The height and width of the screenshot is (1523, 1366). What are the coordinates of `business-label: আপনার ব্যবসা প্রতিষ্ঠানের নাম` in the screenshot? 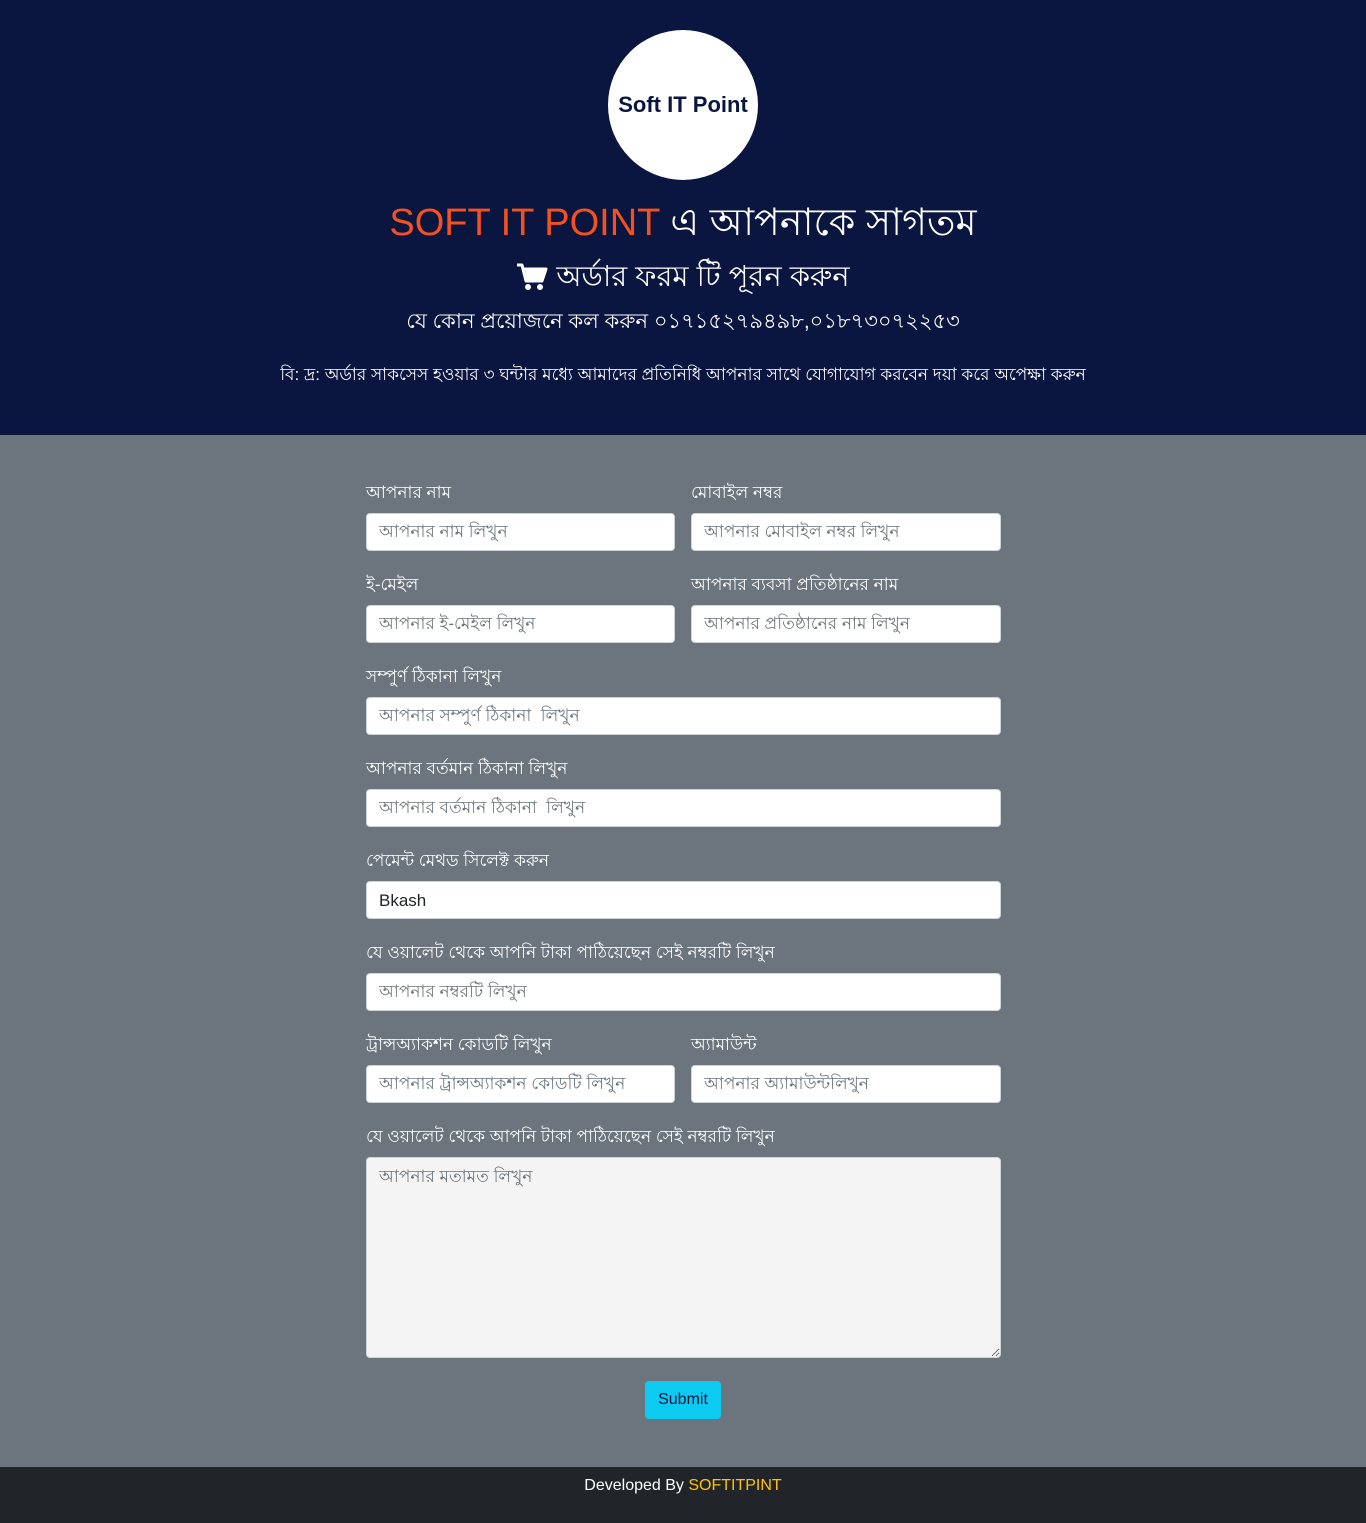 It's located at (795, 584).